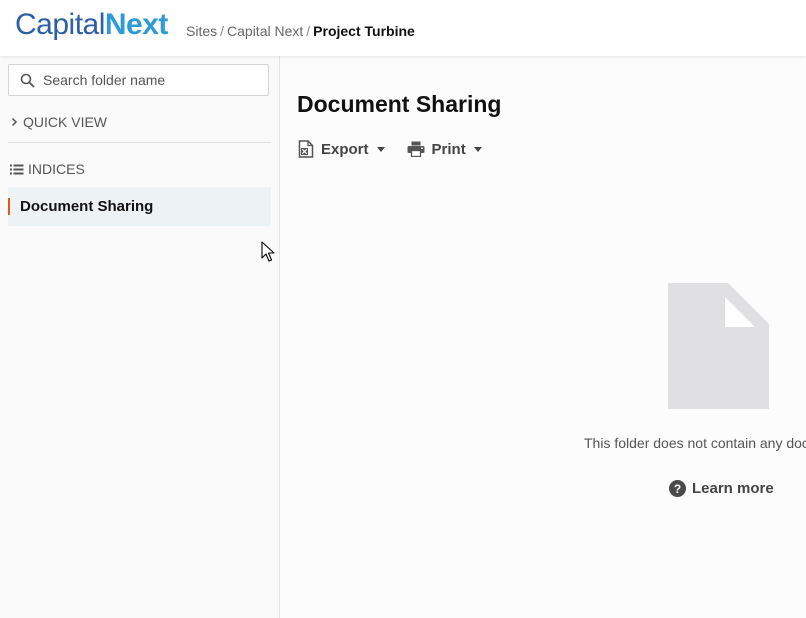 The image size is (806, 618). Describe the element at coordinates (60, 24) in the screenshot. I see `logo-text-capital: Capital` at that location.